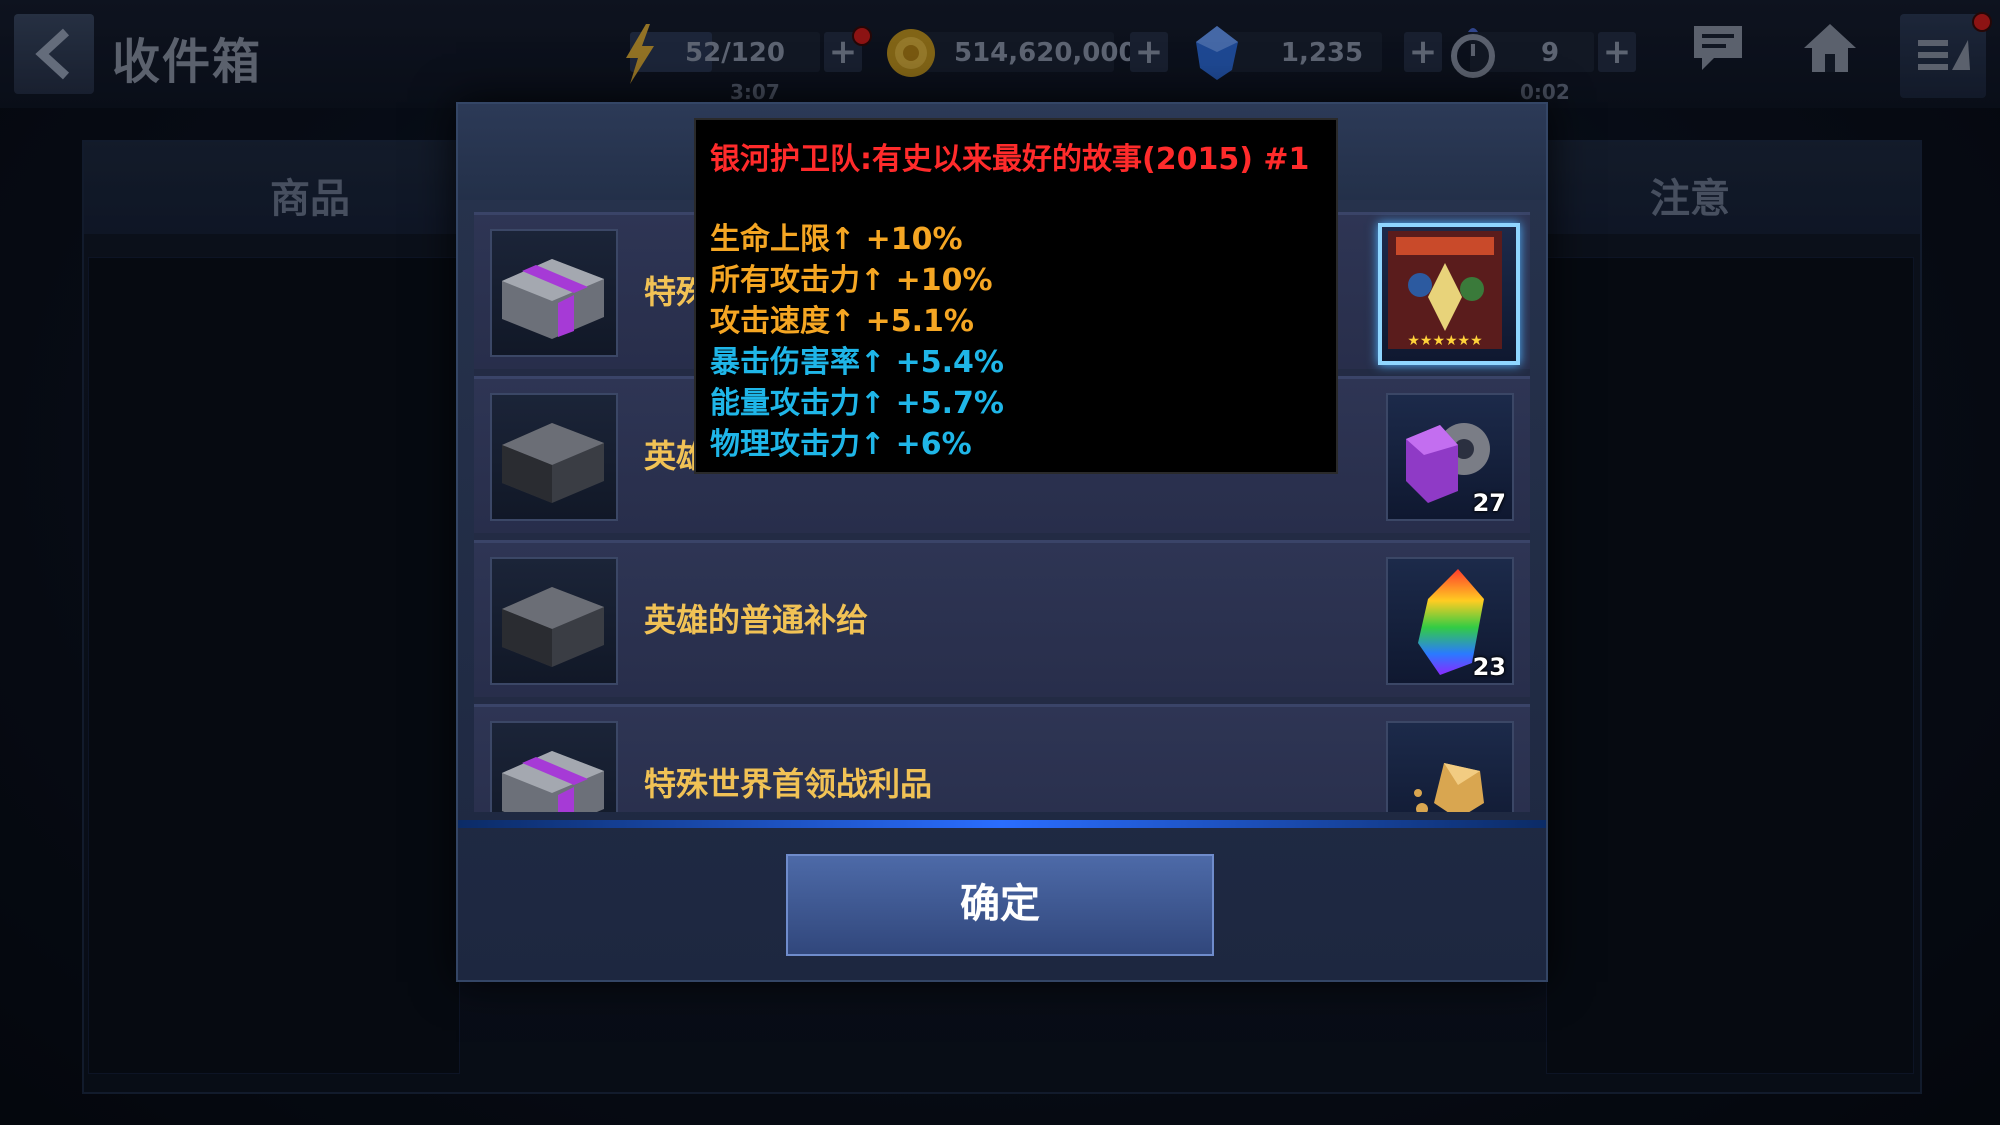 The image size is (2000, 1125). I want to click on tooltip-stat: 物理攻击力↑ +6%, so click(841, 444).